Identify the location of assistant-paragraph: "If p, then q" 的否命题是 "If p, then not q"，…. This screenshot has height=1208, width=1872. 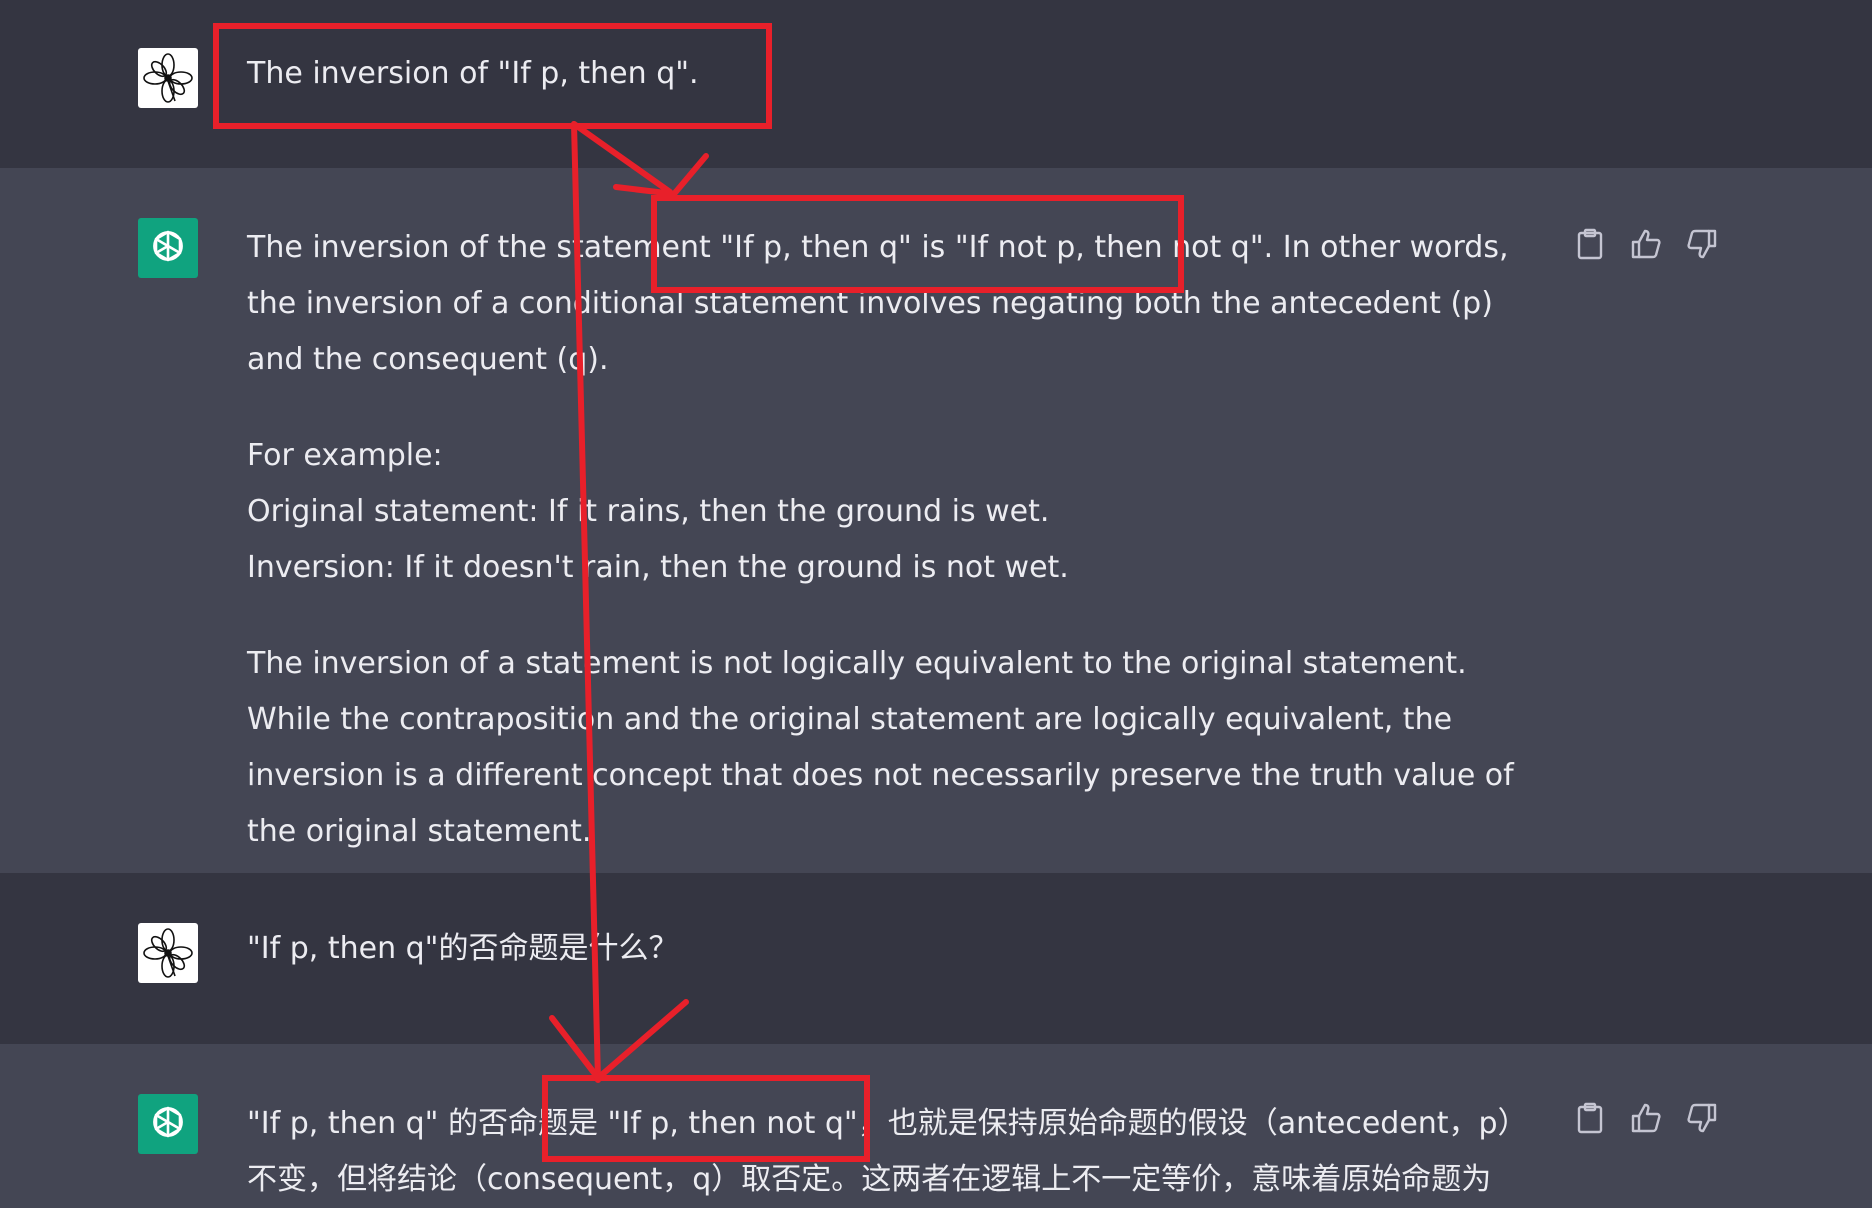
(887, 1151).